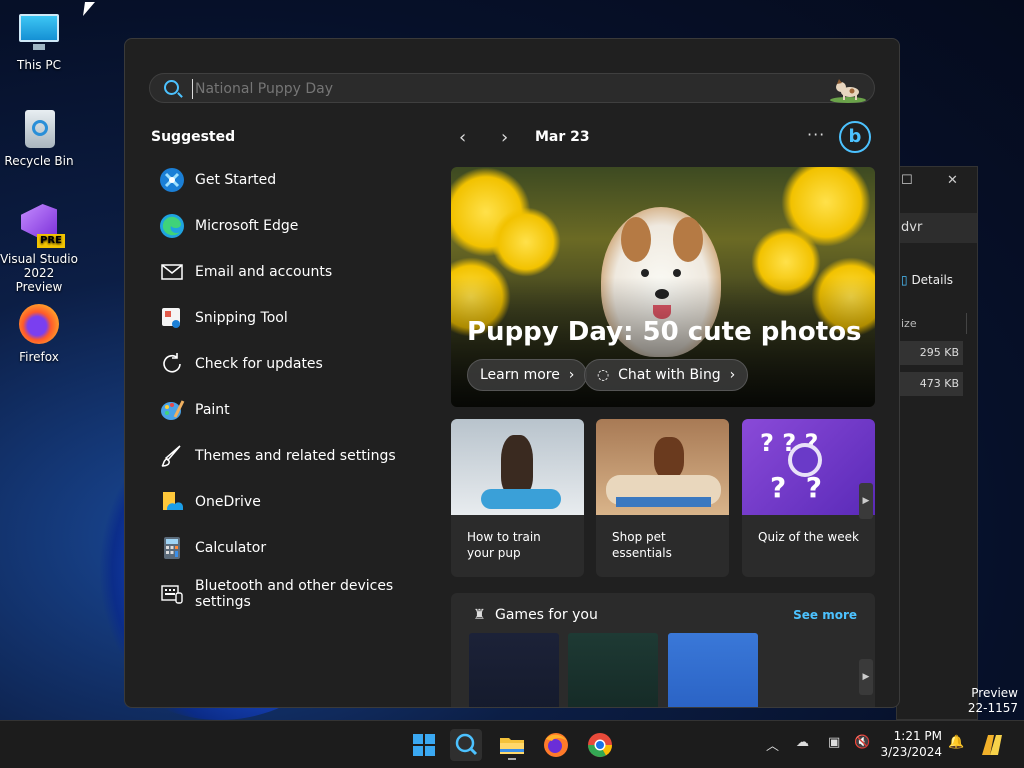  I want to click on clock-date: 3/23/2024, so click(911, 752).